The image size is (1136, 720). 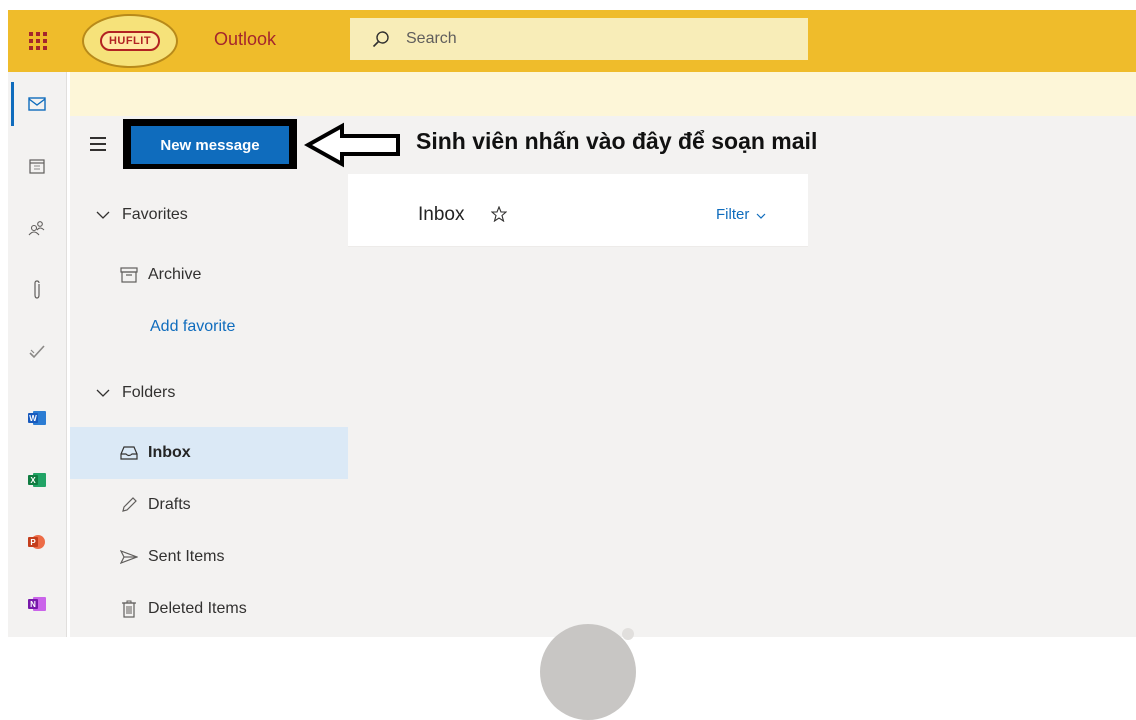 I want to click on send-icon, so click(x=129, y=557).